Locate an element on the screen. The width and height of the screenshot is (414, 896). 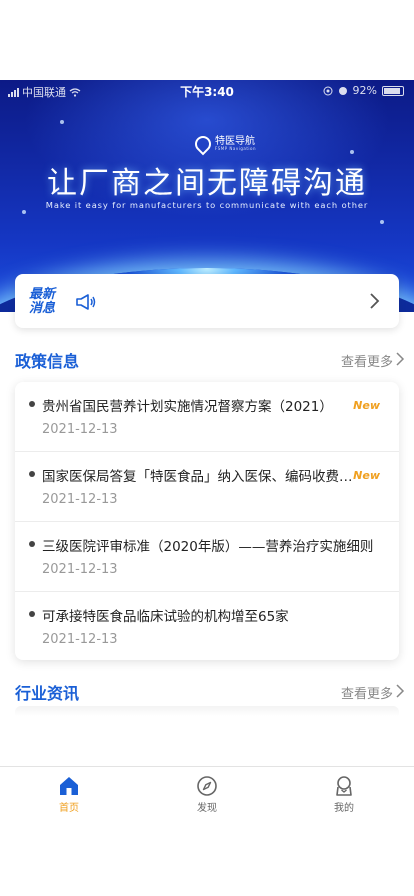
policy-view-more: 查看更多 is located at coordinates (367, 360).